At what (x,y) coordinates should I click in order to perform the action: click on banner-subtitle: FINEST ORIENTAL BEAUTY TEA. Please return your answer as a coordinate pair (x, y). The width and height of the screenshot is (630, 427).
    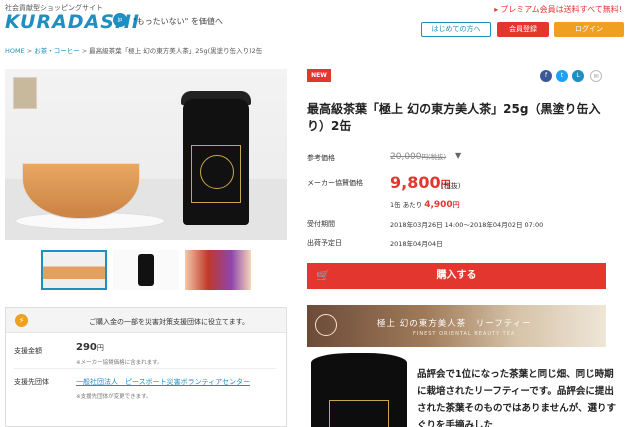
    Looking at the image, I should click on (464, 334).